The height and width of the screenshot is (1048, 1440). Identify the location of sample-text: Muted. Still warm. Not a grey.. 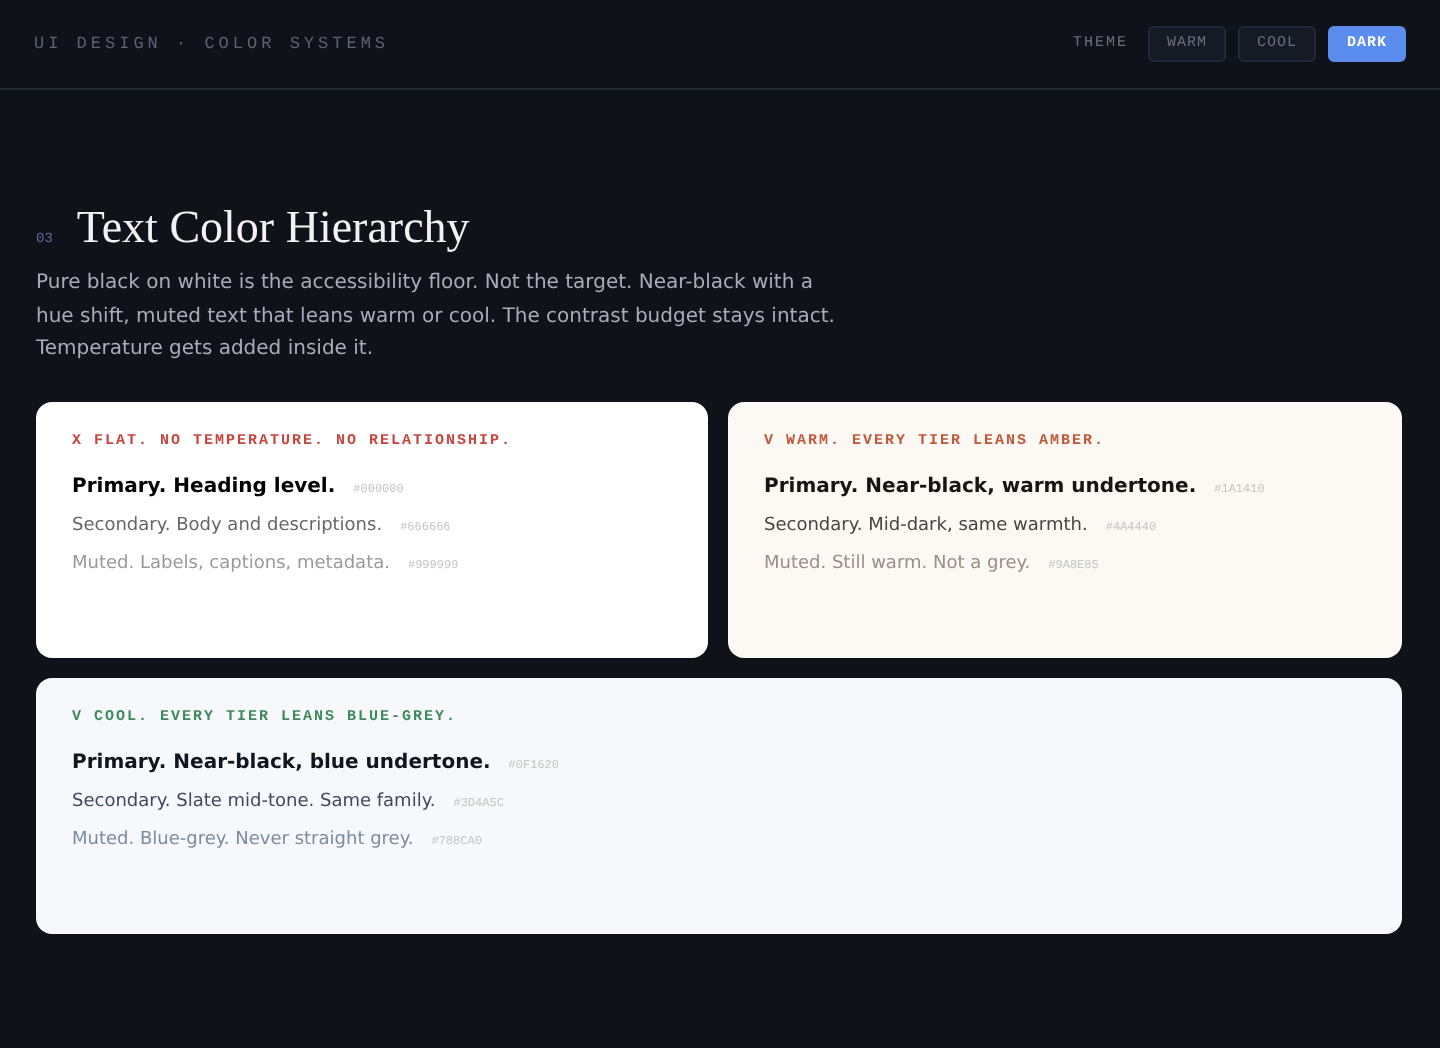
(897, 563).